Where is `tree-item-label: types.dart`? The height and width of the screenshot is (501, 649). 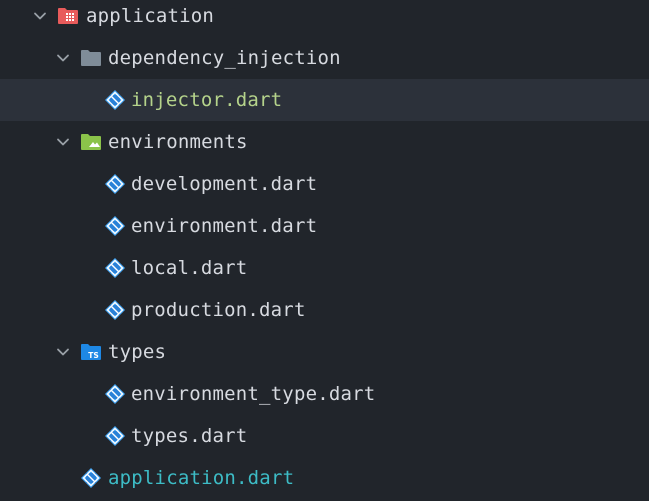 tree-item-label: types.dart is located at coordinates (189, 436).